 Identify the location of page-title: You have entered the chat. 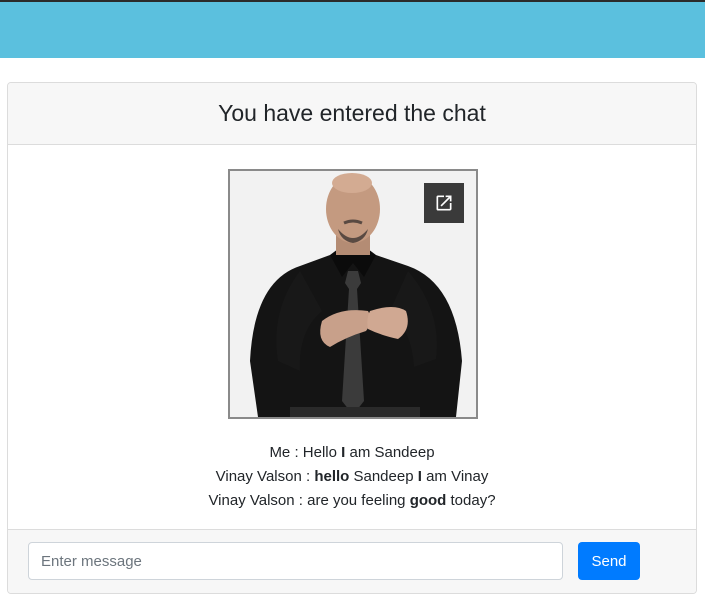
(352, 113).